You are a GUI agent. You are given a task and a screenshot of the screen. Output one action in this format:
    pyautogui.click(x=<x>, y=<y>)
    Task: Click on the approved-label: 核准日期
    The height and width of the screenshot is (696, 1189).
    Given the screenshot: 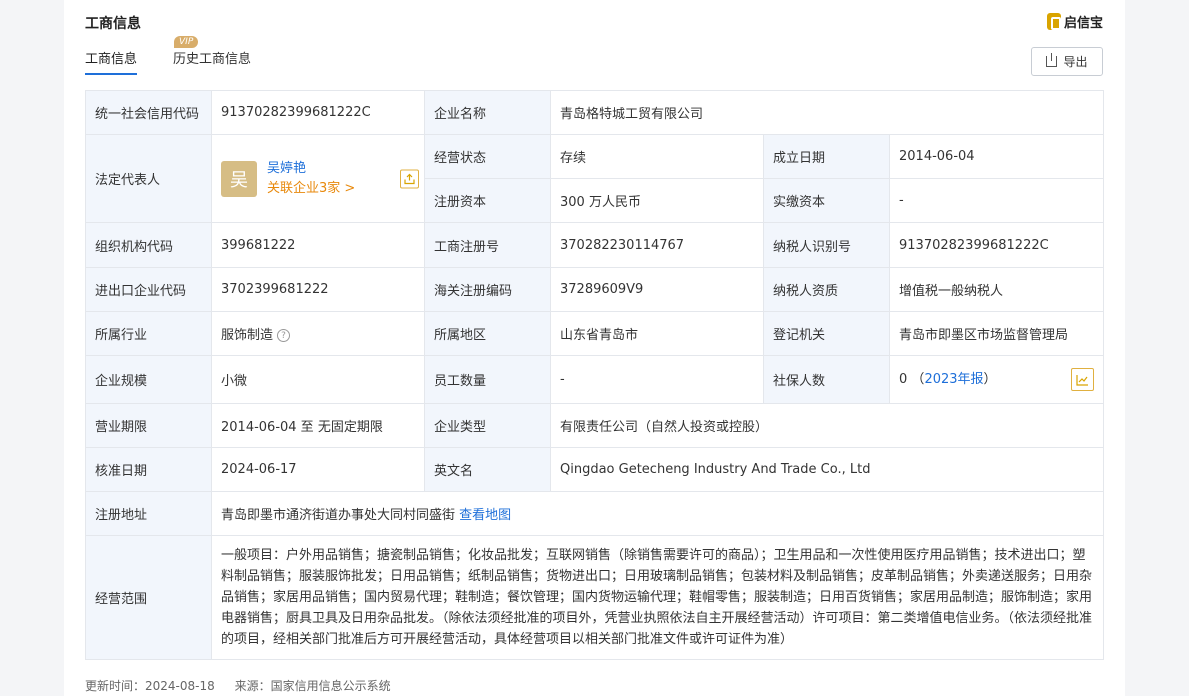 What is the action you would take?
    pyautogui.click(x=148, y=469)
    